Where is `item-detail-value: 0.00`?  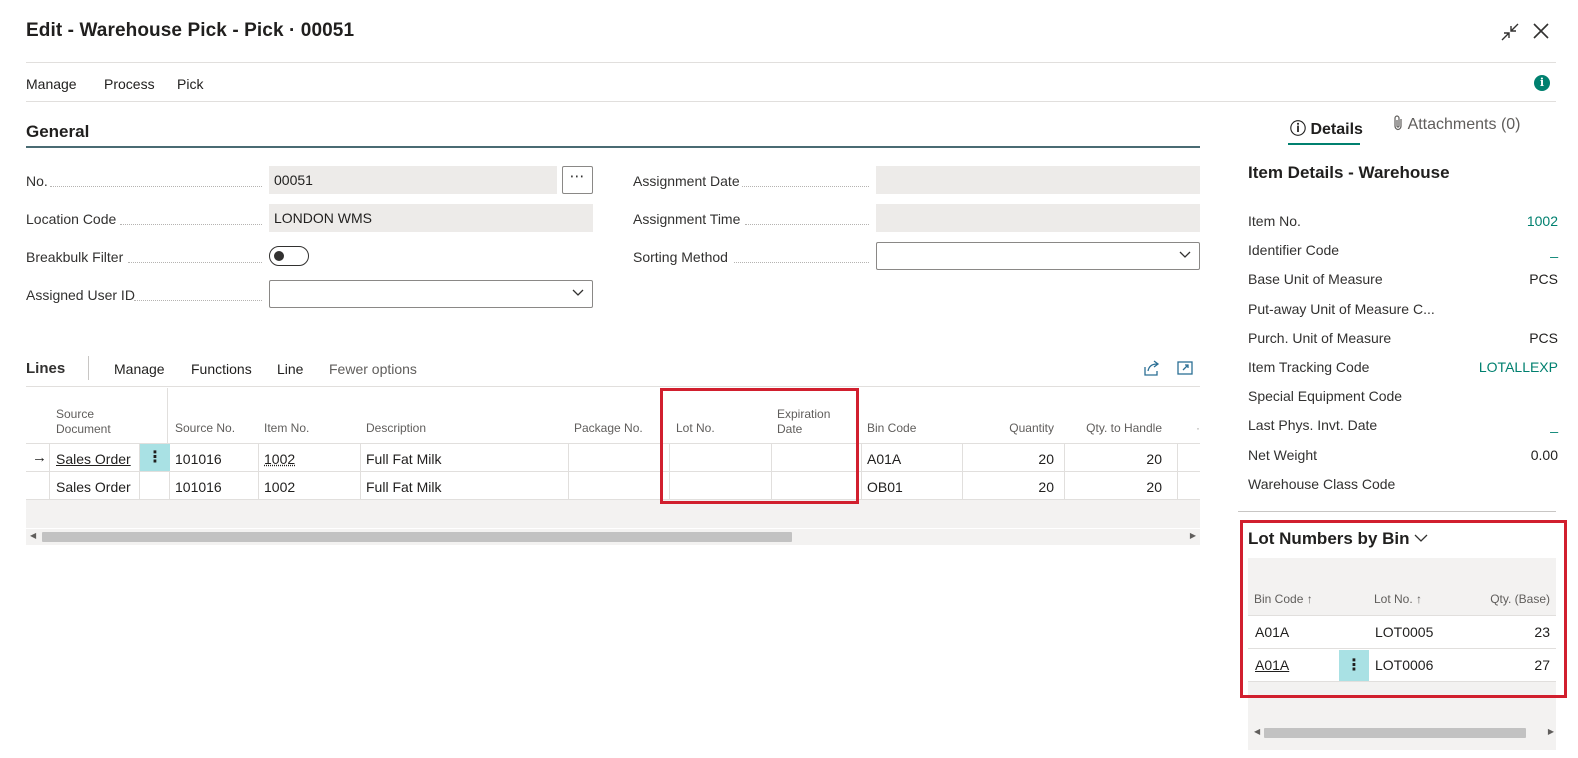 item-detail-value: 0.00 is located at coordinates (1544, 455).